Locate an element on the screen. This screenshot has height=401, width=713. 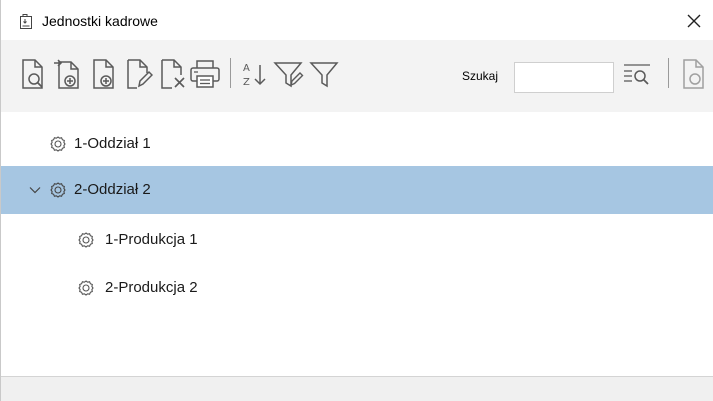
filter-edit-button is located at coordinates (289, 74).